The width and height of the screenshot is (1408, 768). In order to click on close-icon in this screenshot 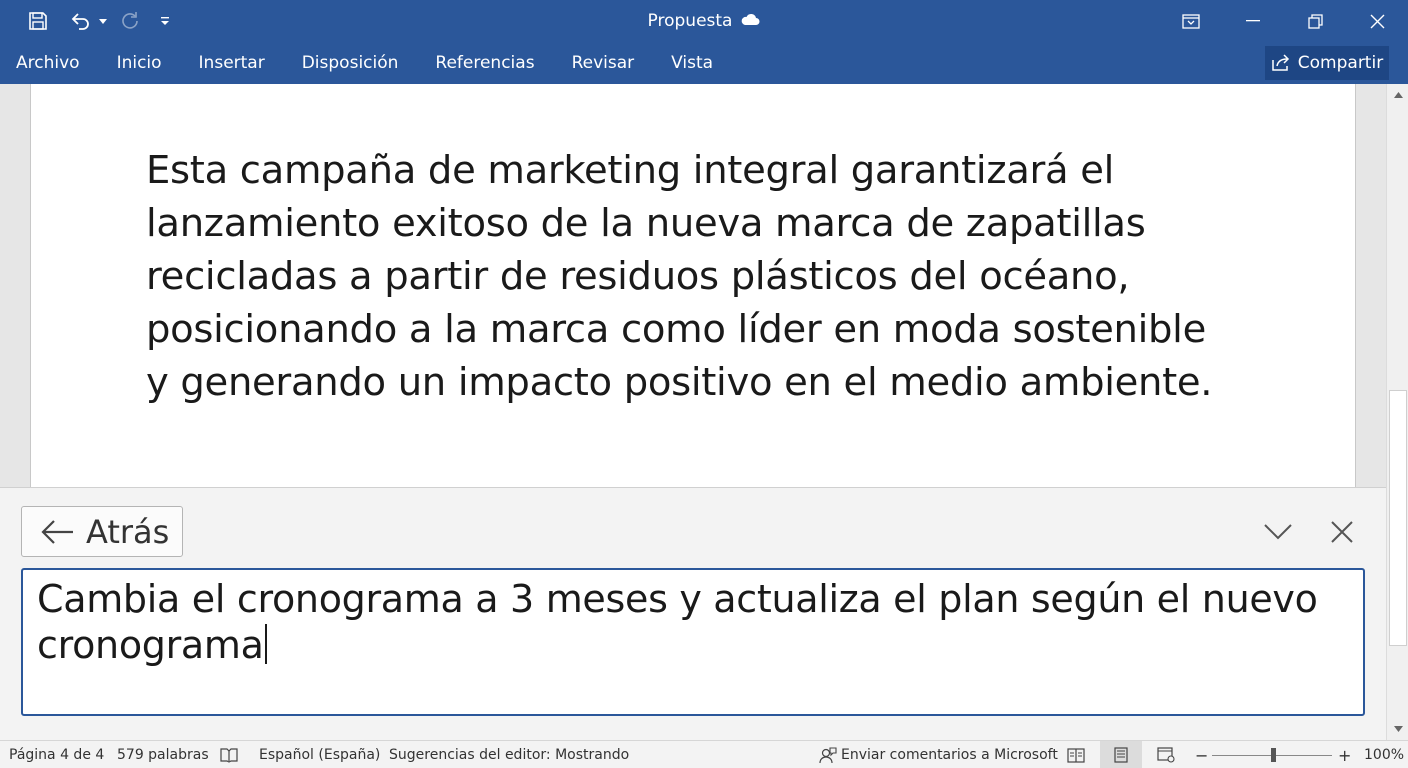, I will do `click(1377, 21)`.